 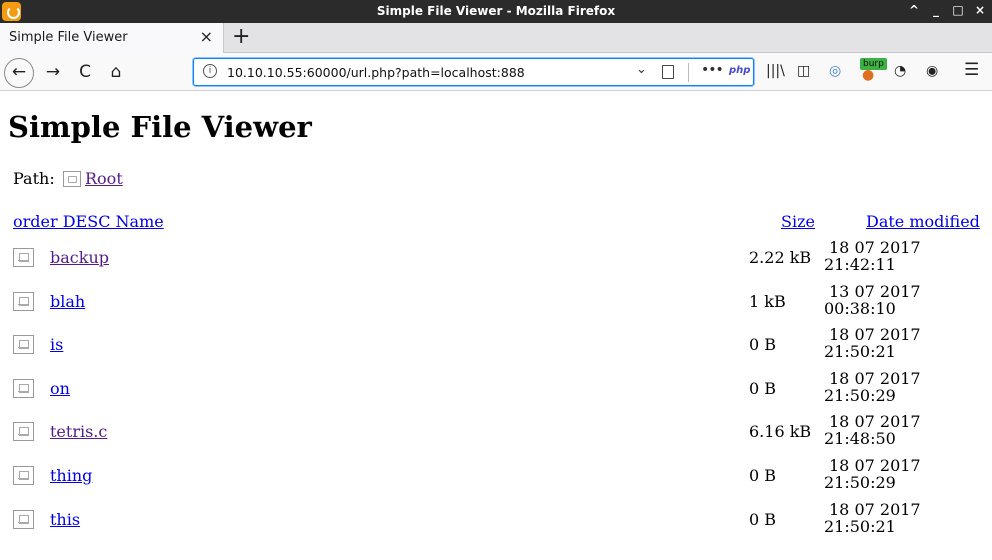 I want to click on tab-simple-file-viewer: Simple File Viewer ×, so click(x=112, y=38).